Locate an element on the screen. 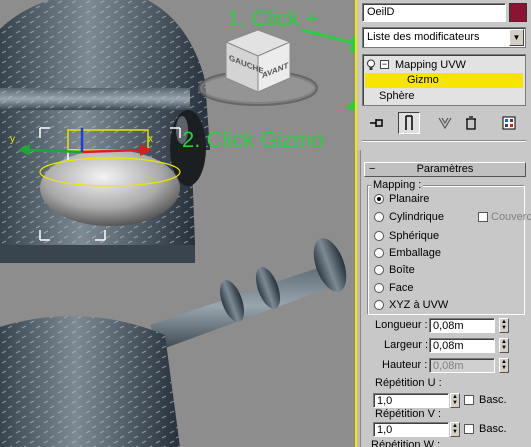  couvercle-checkbox is located at coordinates (483, 217).